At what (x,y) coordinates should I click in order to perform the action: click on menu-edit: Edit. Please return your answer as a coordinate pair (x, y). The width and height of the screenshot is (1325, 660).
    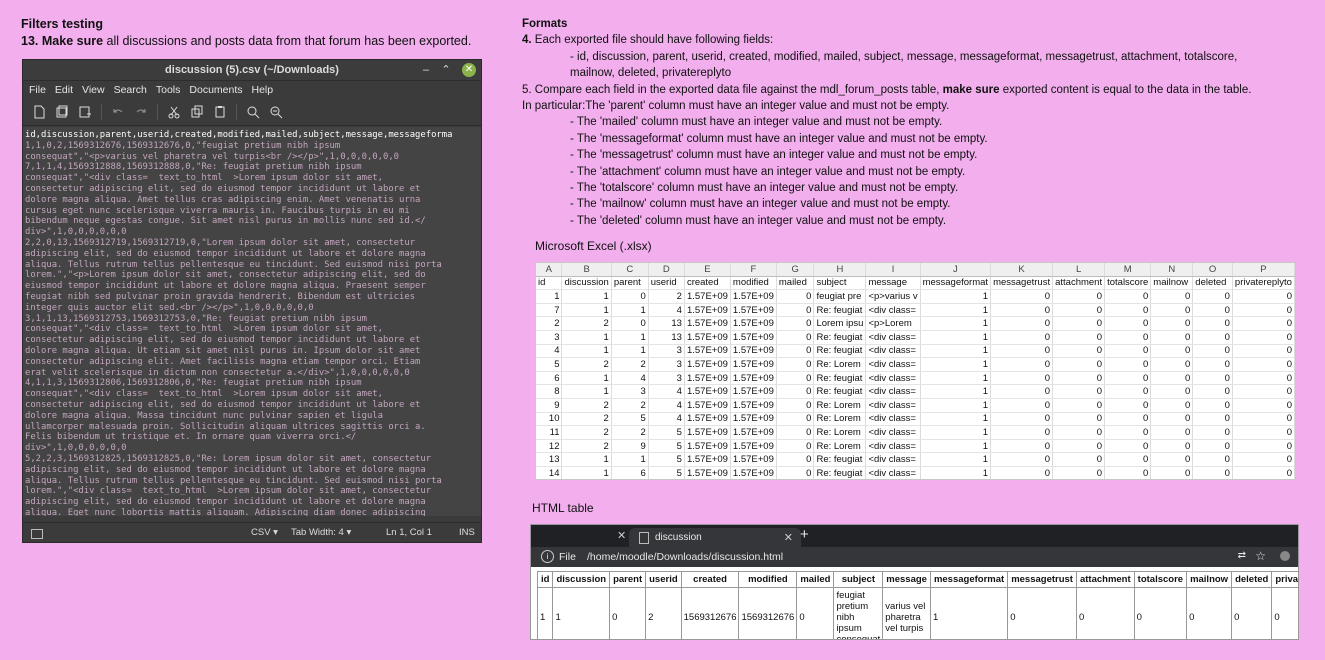
    Looking at the image, I should click on (67, 90).